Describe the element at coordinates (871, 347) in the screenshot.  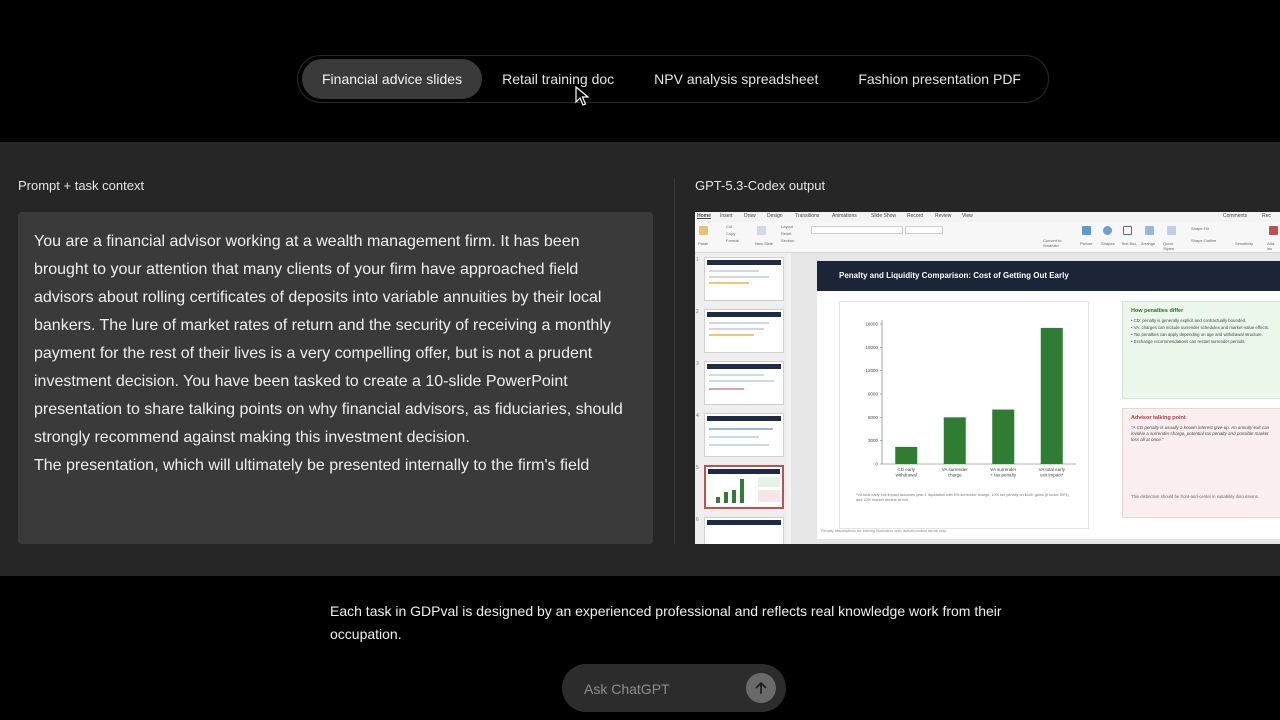
I see `y-tick-label: 15000` at that location.